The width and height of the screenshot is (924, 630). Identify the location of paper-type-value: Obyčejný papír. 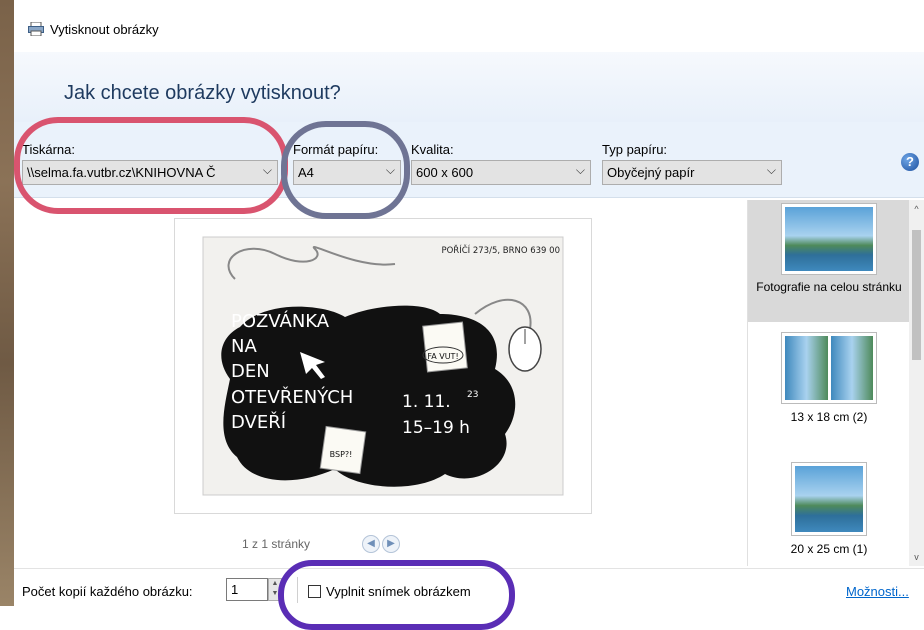
(651, 172).